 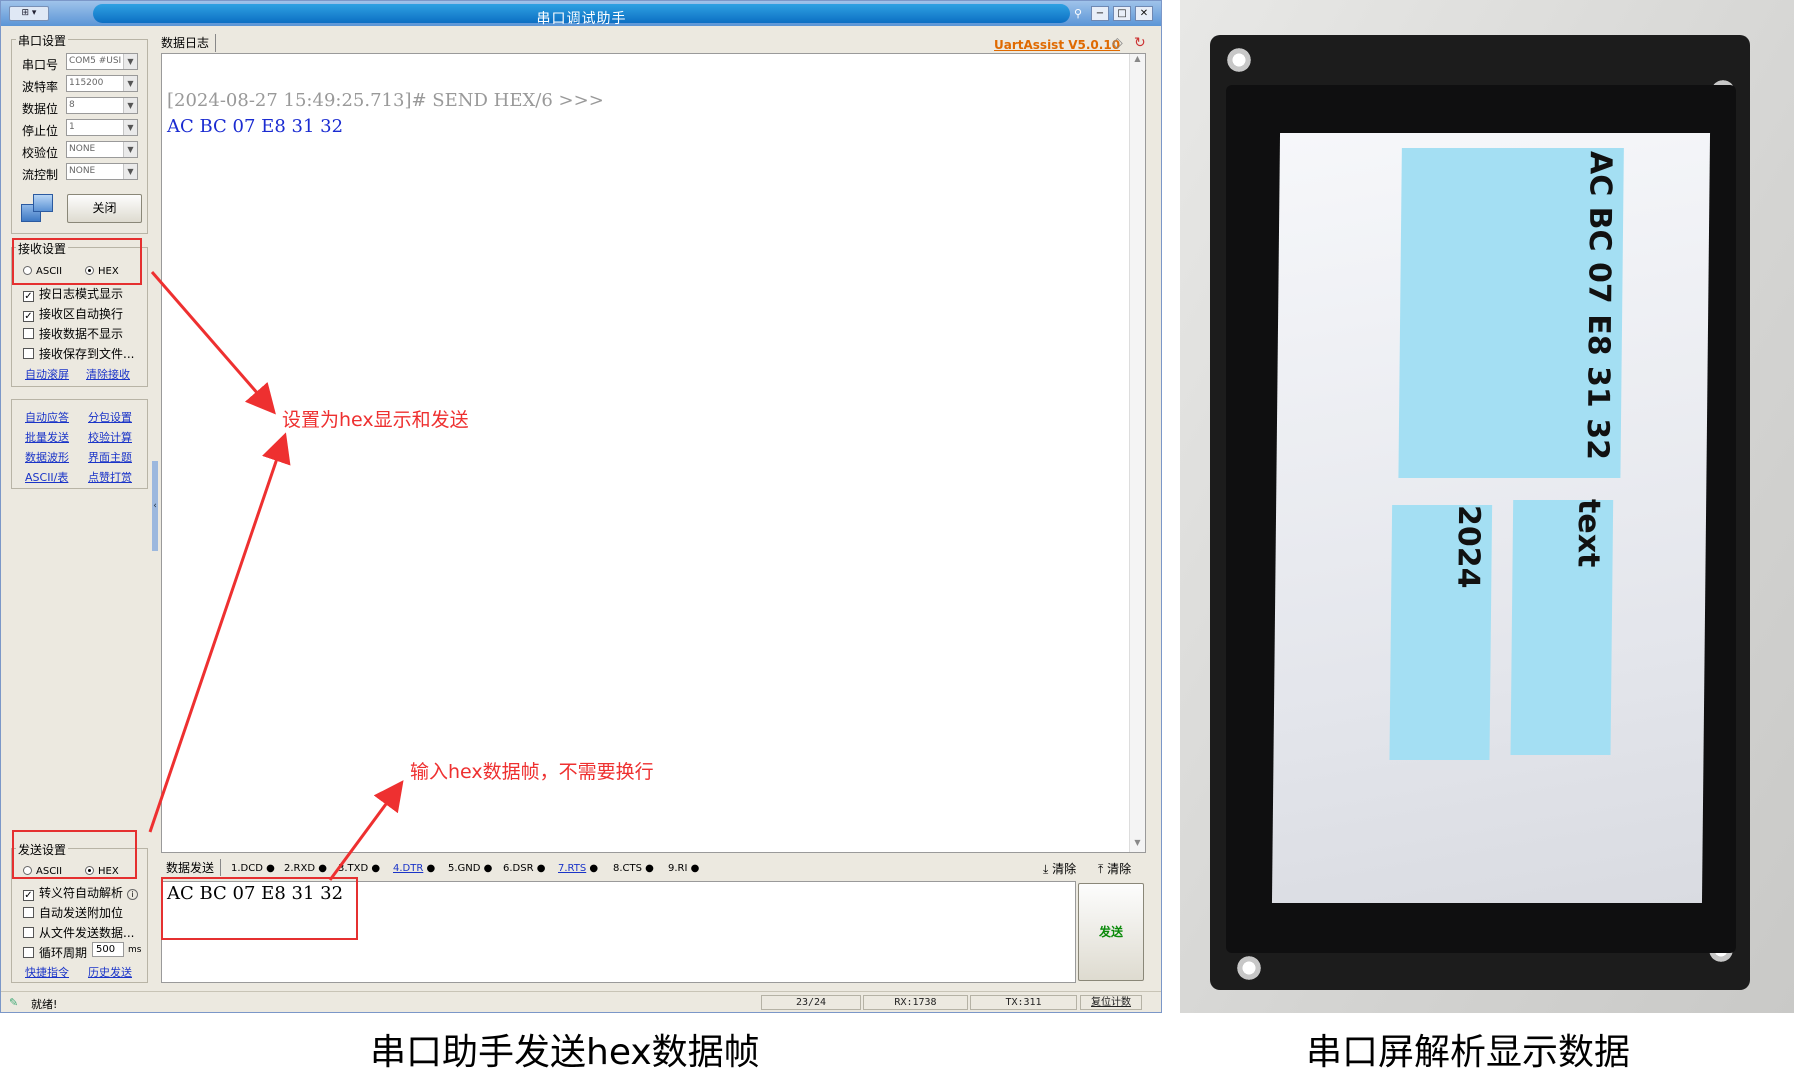 What do you see at coordinates (259, 908) in the screenshot?
I see `input-highlight` at bounding box center [259, 908].